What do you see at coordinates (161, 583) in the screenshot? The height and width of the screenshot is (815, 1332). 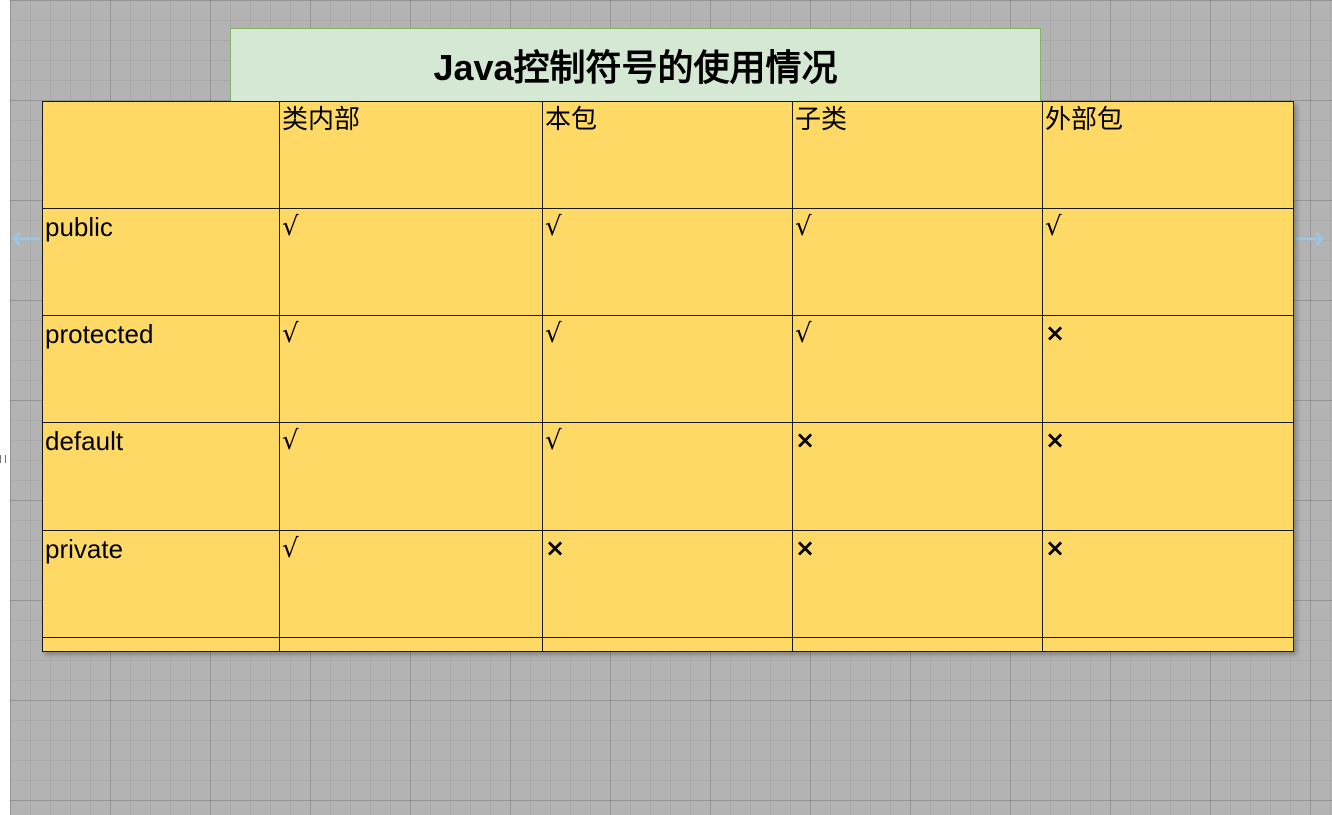 I see `row-label-private: private` at bounding box center [161, 583].